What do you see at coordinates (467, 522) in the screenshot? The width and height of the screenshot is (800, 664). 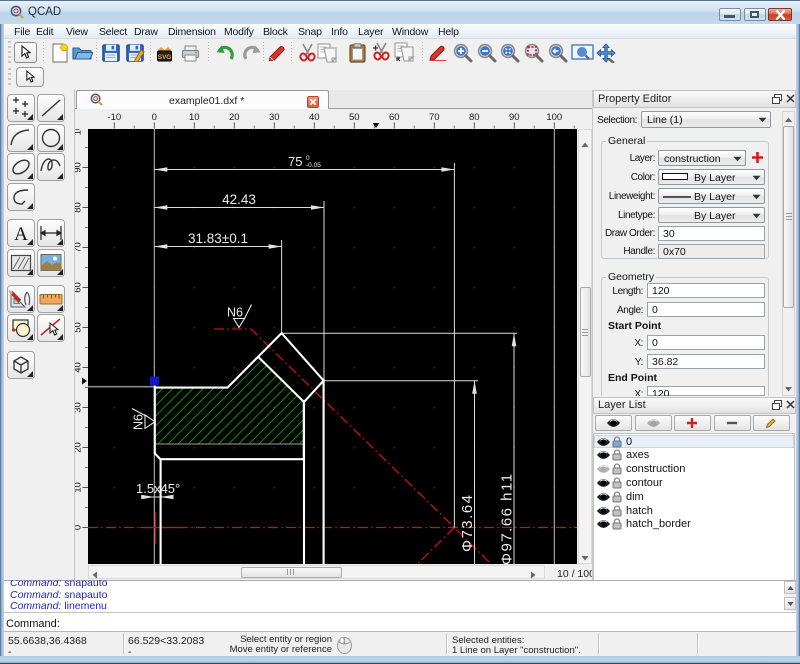 I see `svg-text: Φ73.64` at bounding box center [467, 522].